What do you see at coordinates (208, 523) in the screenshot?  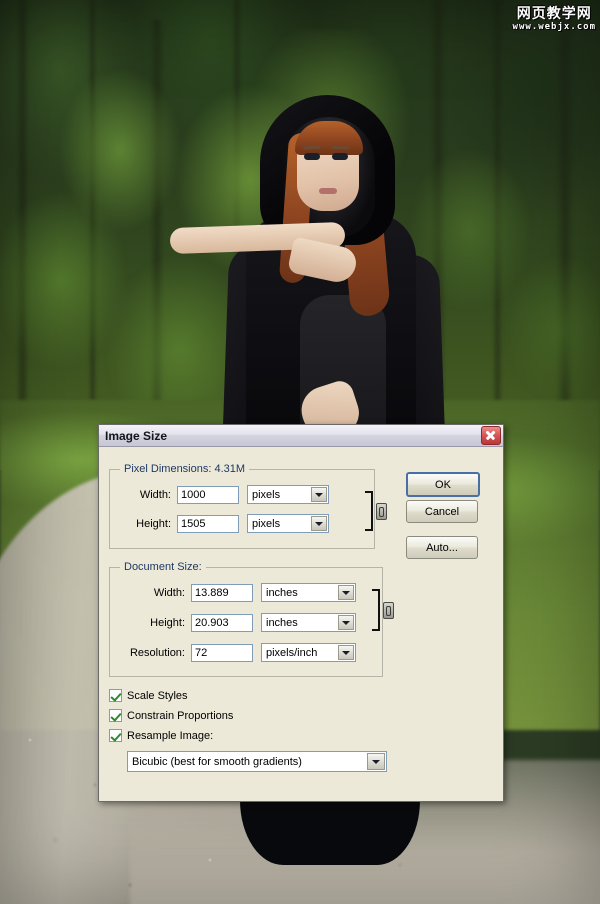 I see `pixel-height-input` at bounding box center [208, 523].